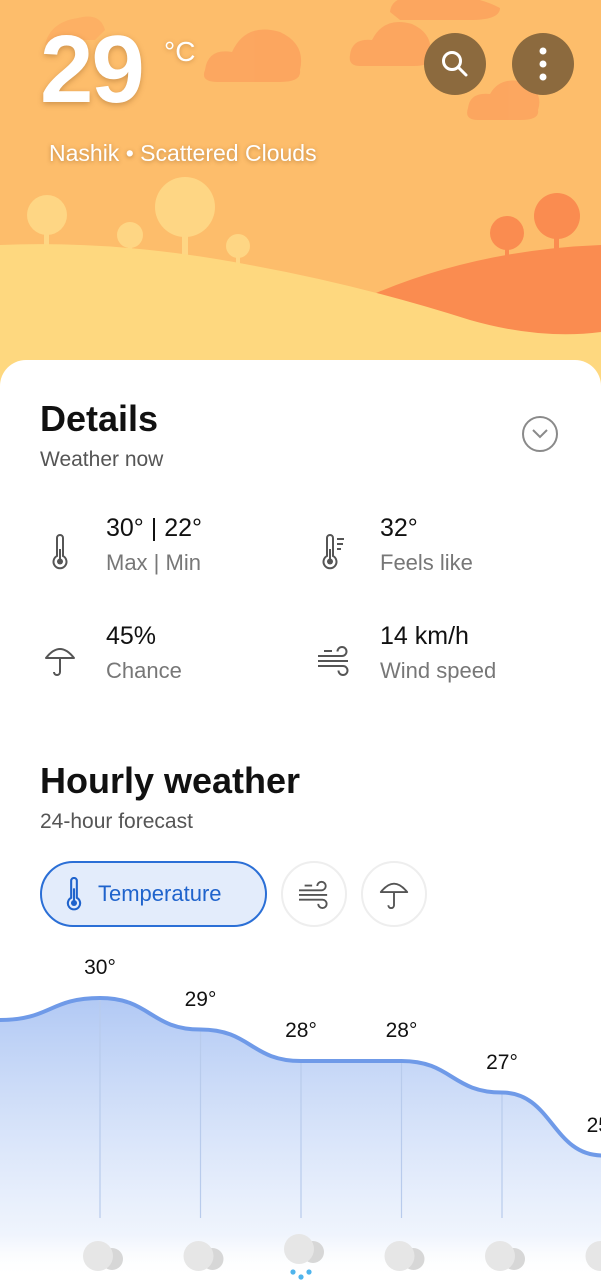 This screenshot has width=601, height=1280. I want to click on tab-precipitation, so click(394, 894).